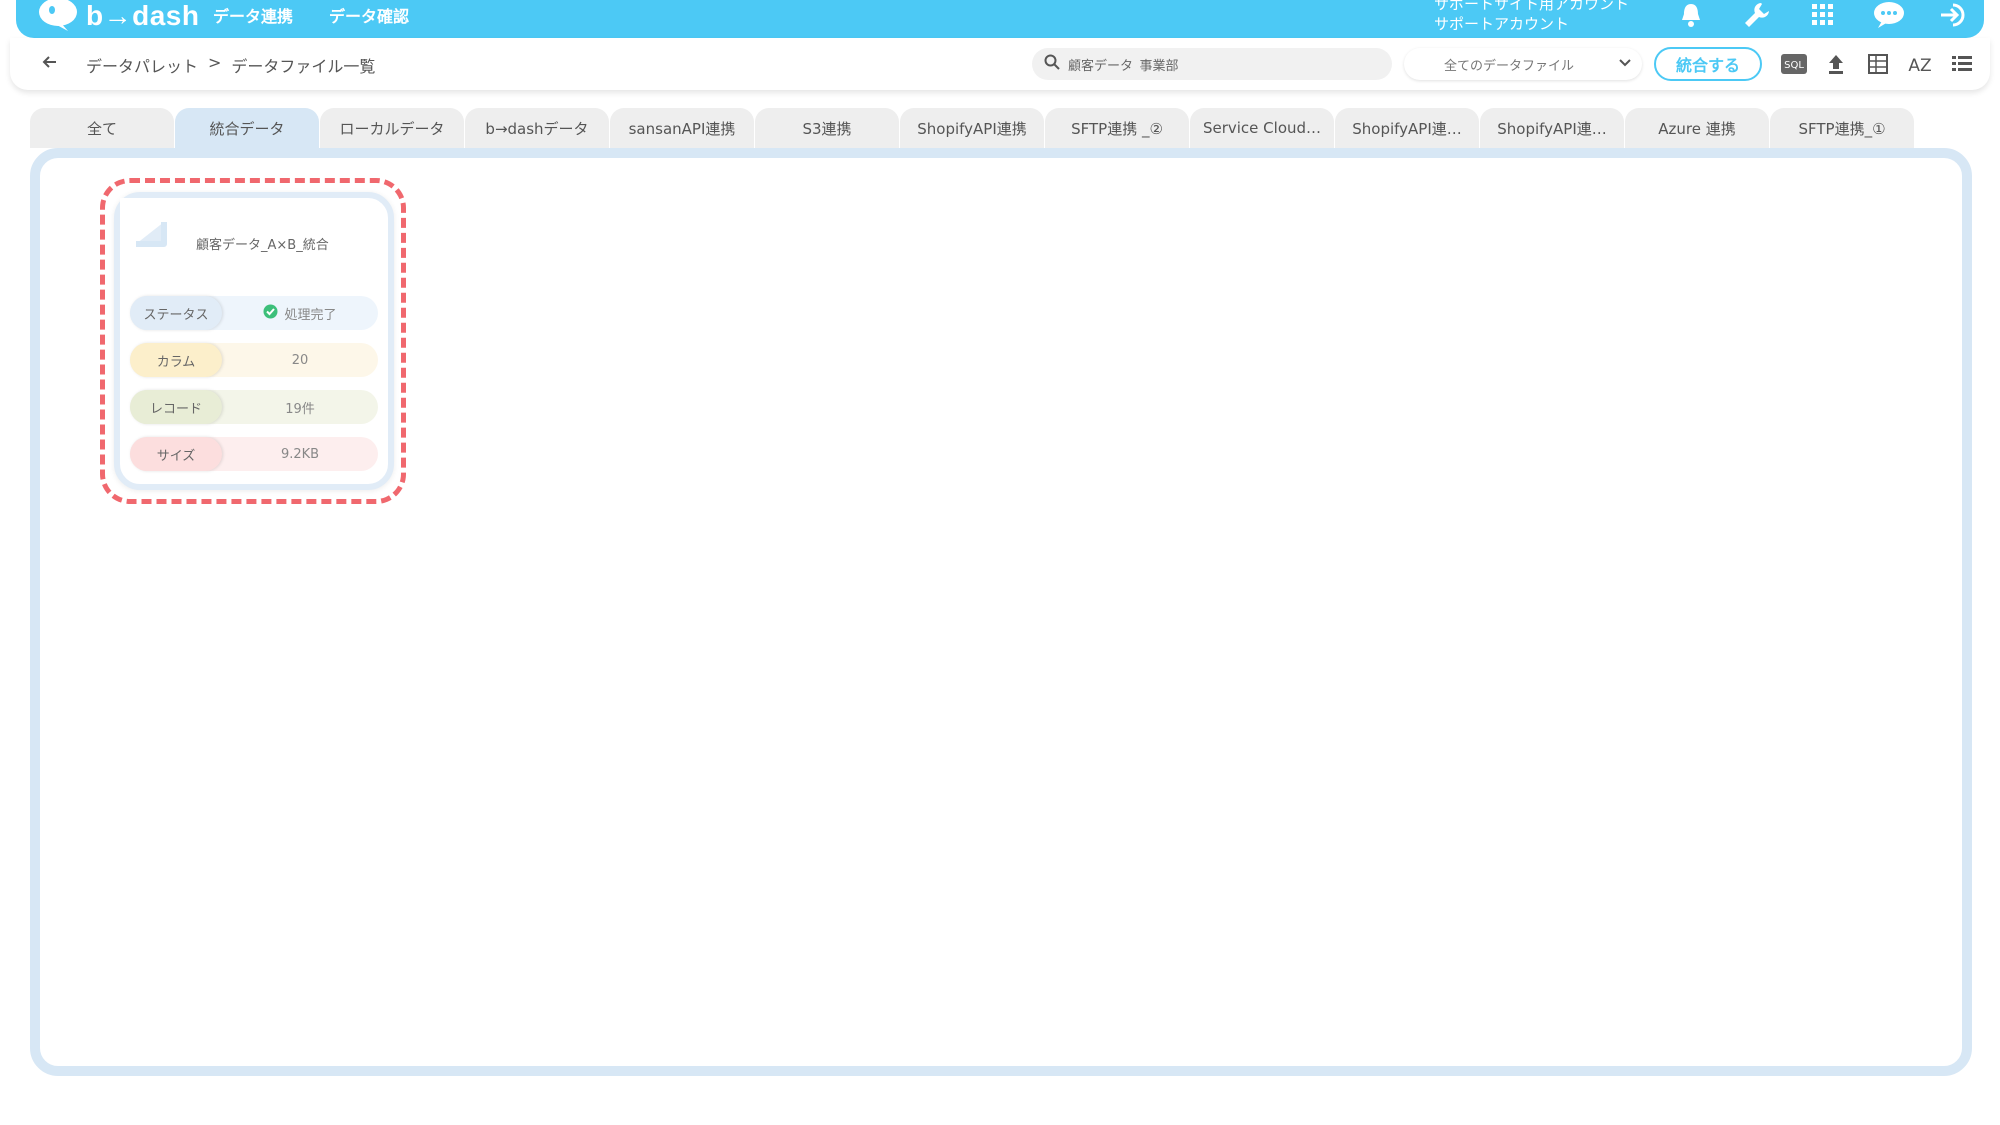  I want to click on grid-icon, so click(1823, 15).